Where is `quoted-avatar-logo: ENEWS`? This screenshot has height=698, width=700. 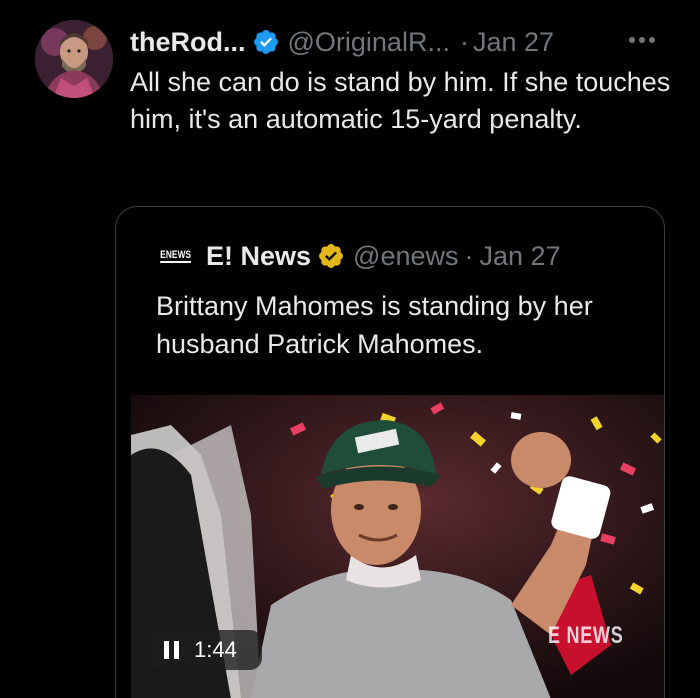 quoted-avatar-logo: ENEWS is located at coordinates (176, 256).